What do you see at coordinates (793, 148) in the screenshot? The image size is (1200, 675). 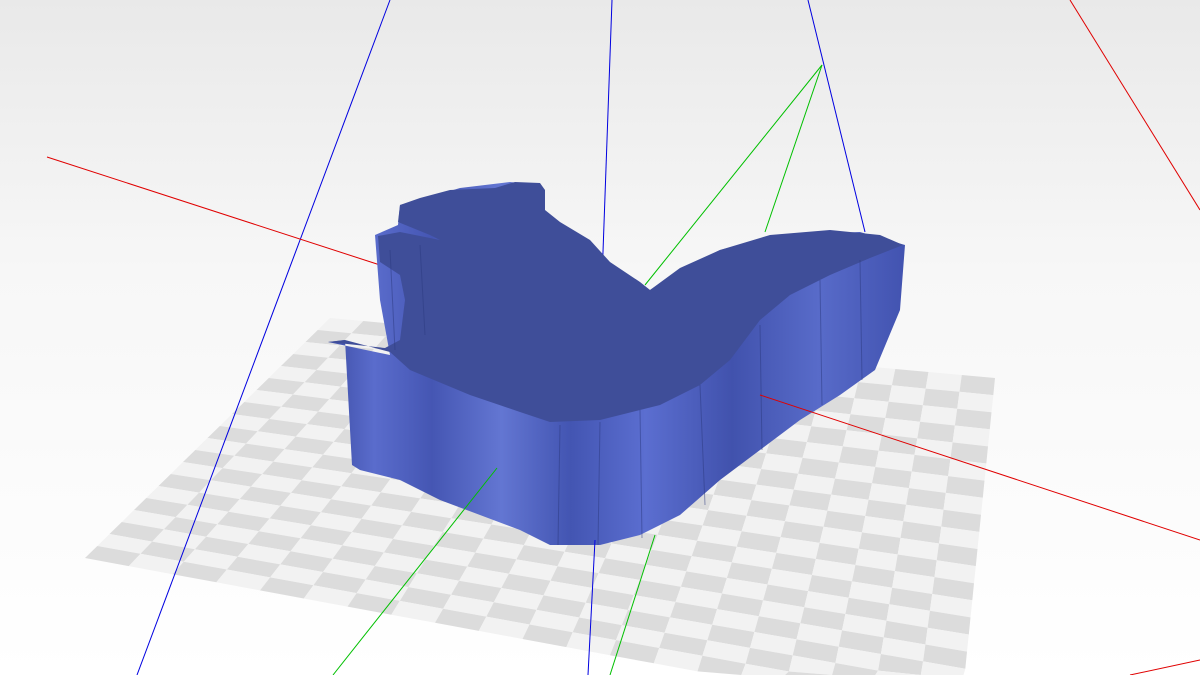 I see `y-axis-line` at bounding box center [793, 148].